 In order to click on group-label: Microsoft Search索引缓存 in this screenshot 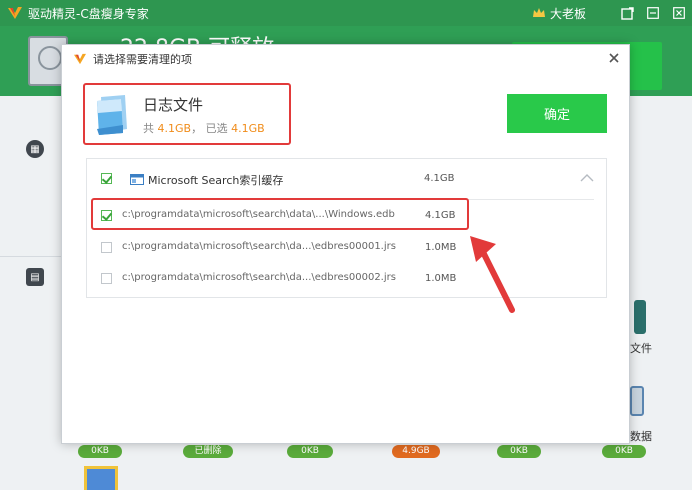, I will do `click(216, 180)`.